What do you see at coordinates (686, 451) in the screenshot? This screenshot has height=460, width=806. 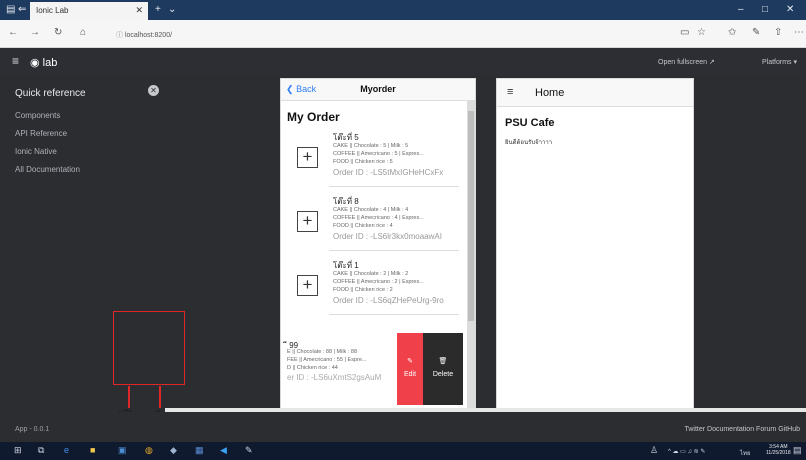 I see `system-tray-icons: ^ ☁ ▭ ♫ ≋ ✎` at bounding box center [686, 451].